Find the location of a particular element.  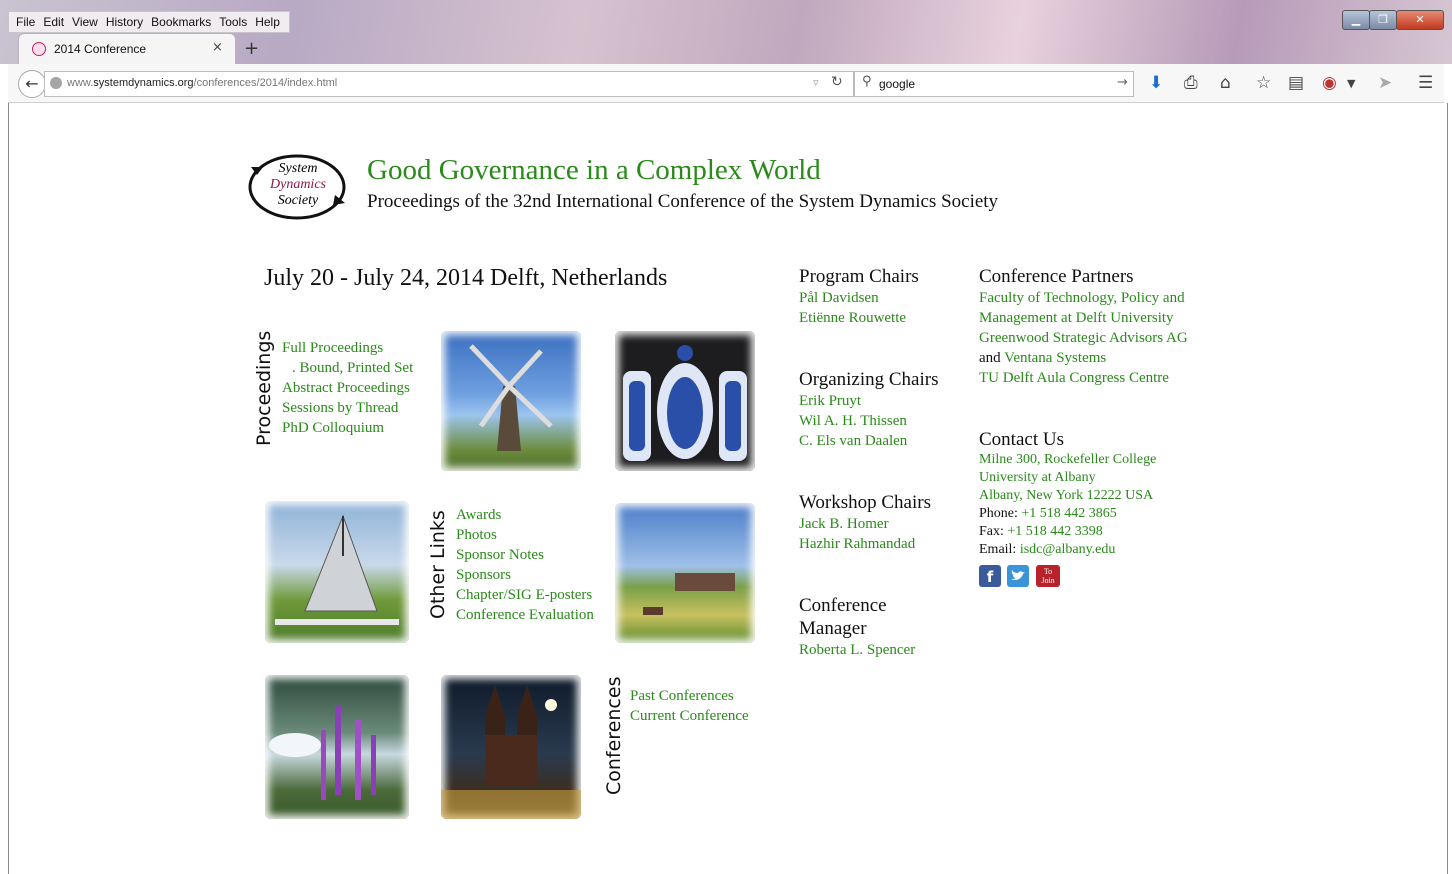

partner-ventana: Ventana Systems is located at coordinates (1055, 358).